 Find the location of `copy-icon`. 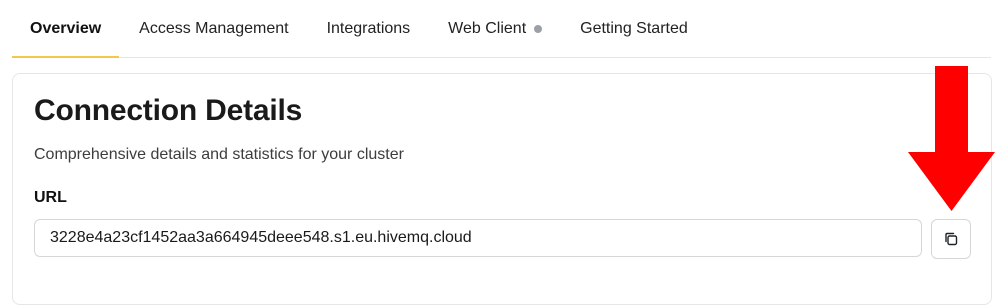

copy-icon is located at coordinates (951, 239).